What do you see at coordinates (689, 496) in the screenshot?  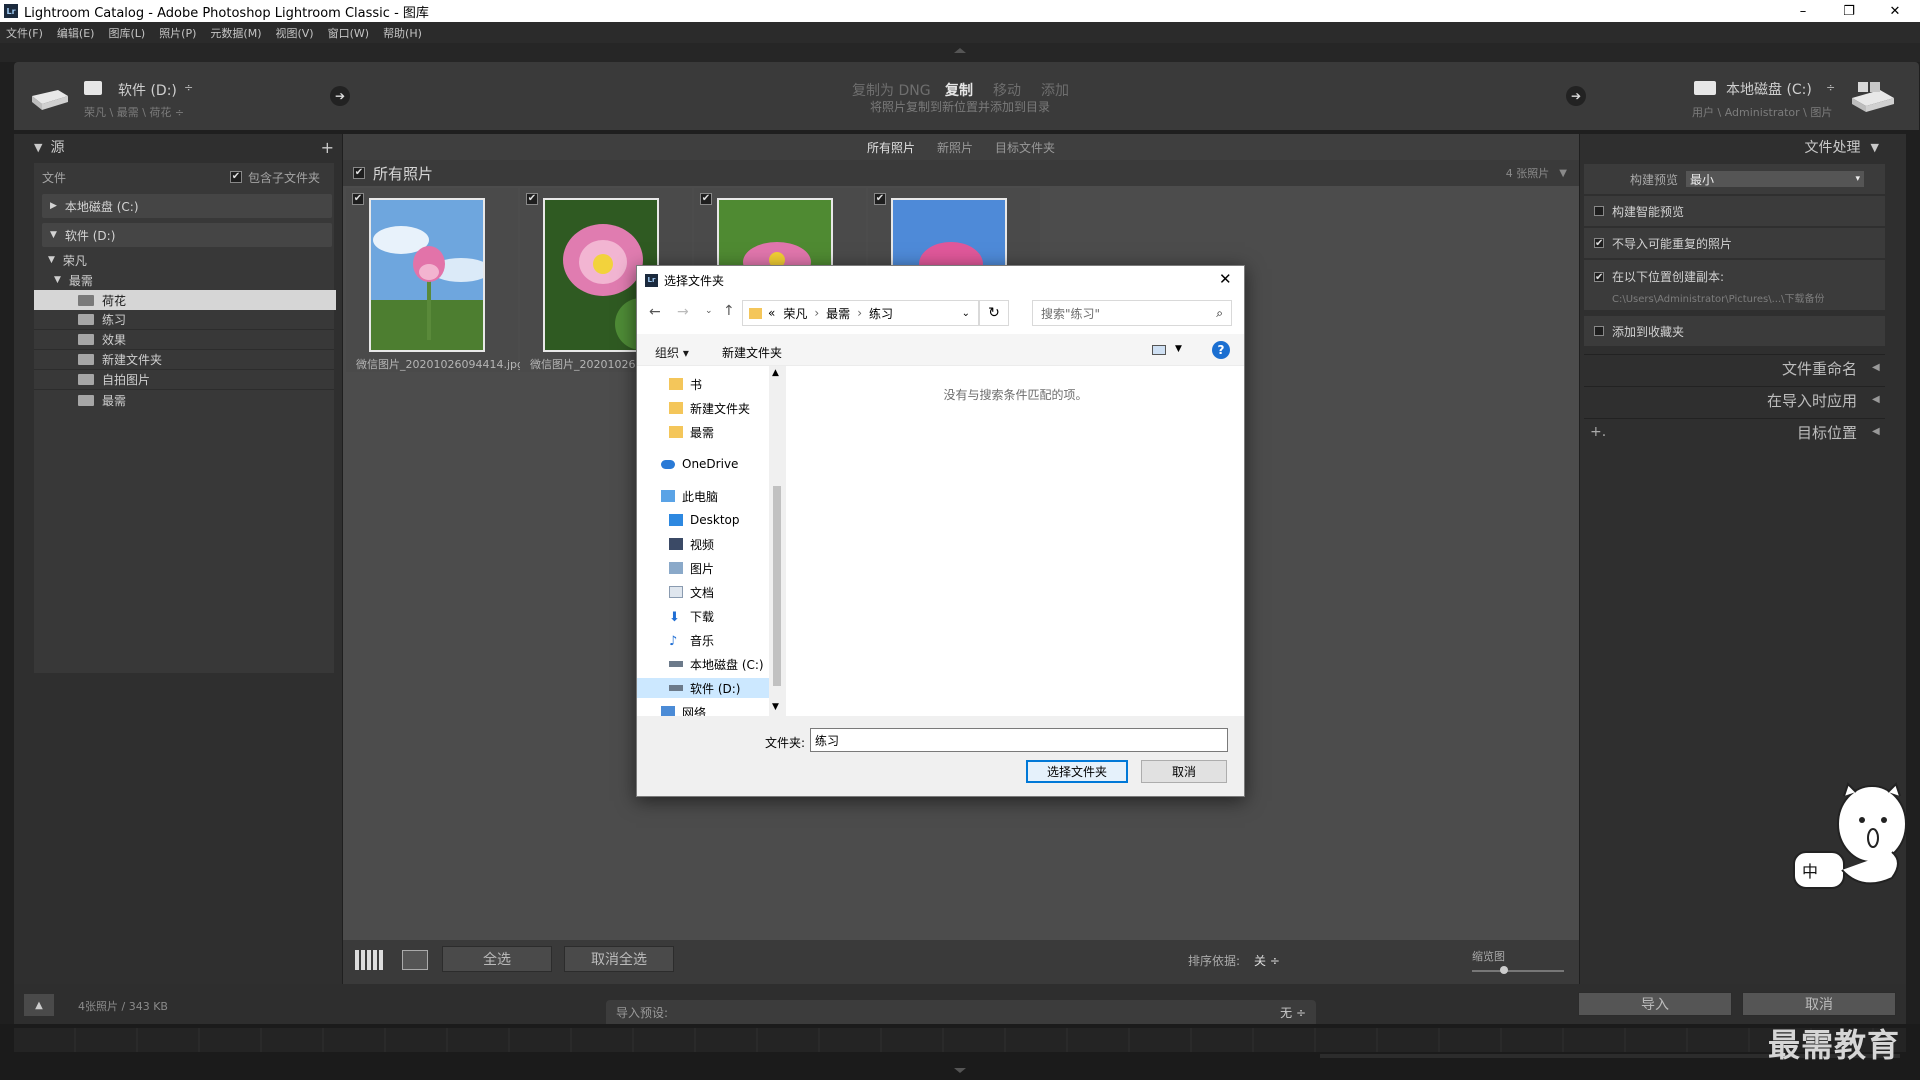 I see `nav-item-this-pc: 此电脑` at bounding box center [689, 496].